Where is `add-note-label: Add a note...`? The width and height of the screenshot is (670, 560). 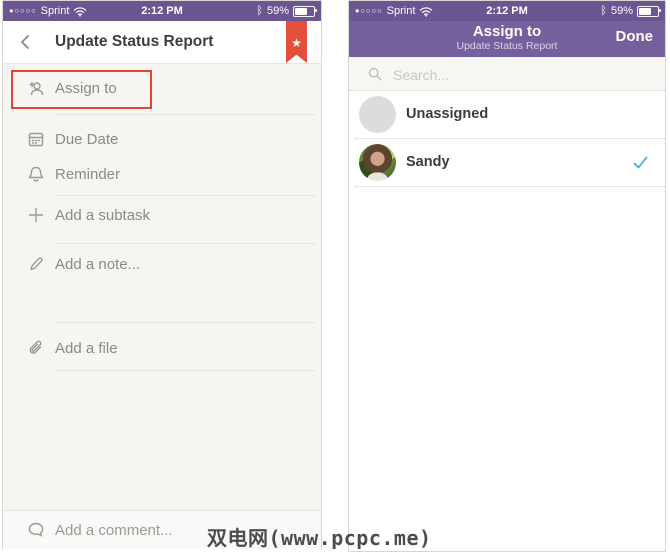 add-note-label: Add a note... is located at coordinates (98, 264).